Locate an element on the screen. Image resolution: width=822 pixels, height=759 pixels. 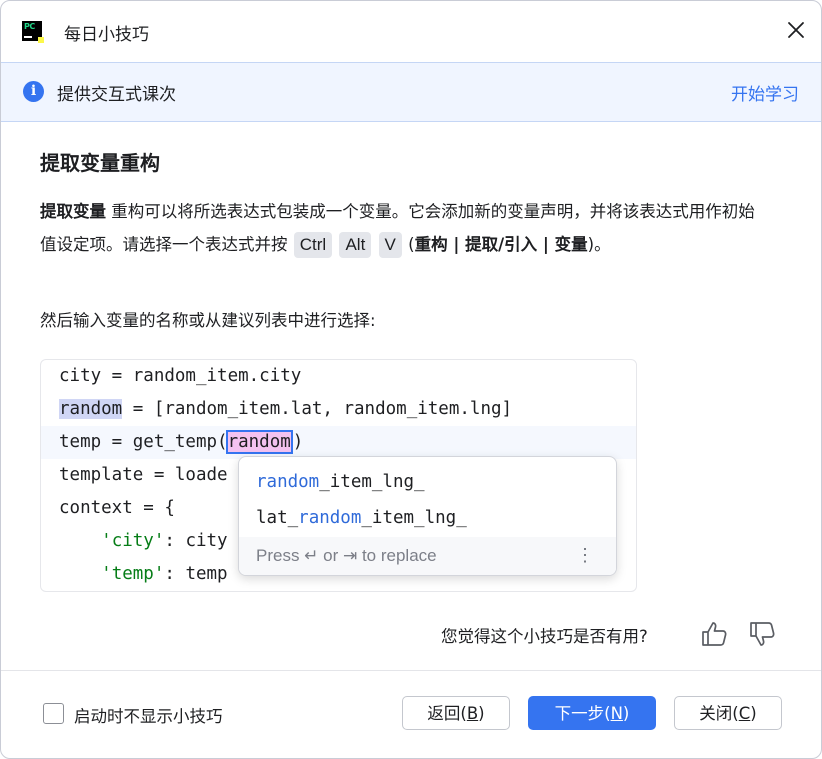
dont-show-label: 启动时不显示小技巧 is located at coordinates (148, 715).